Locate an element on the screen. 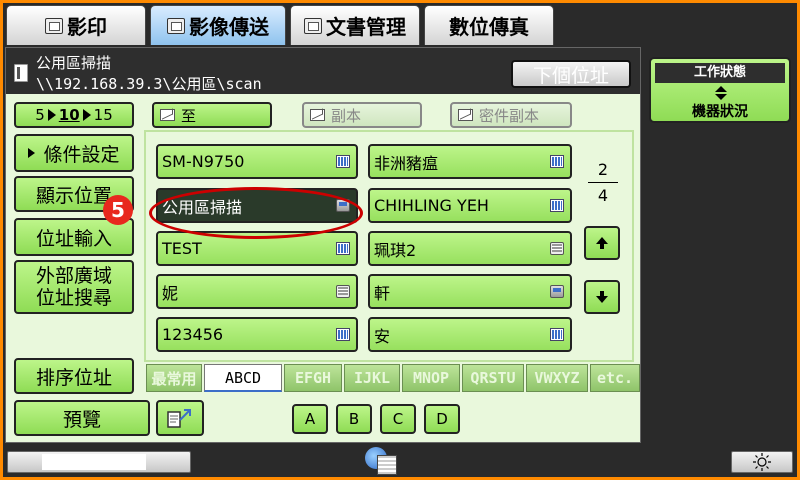  step-badge: 5 is located at coordinates (118, 210).